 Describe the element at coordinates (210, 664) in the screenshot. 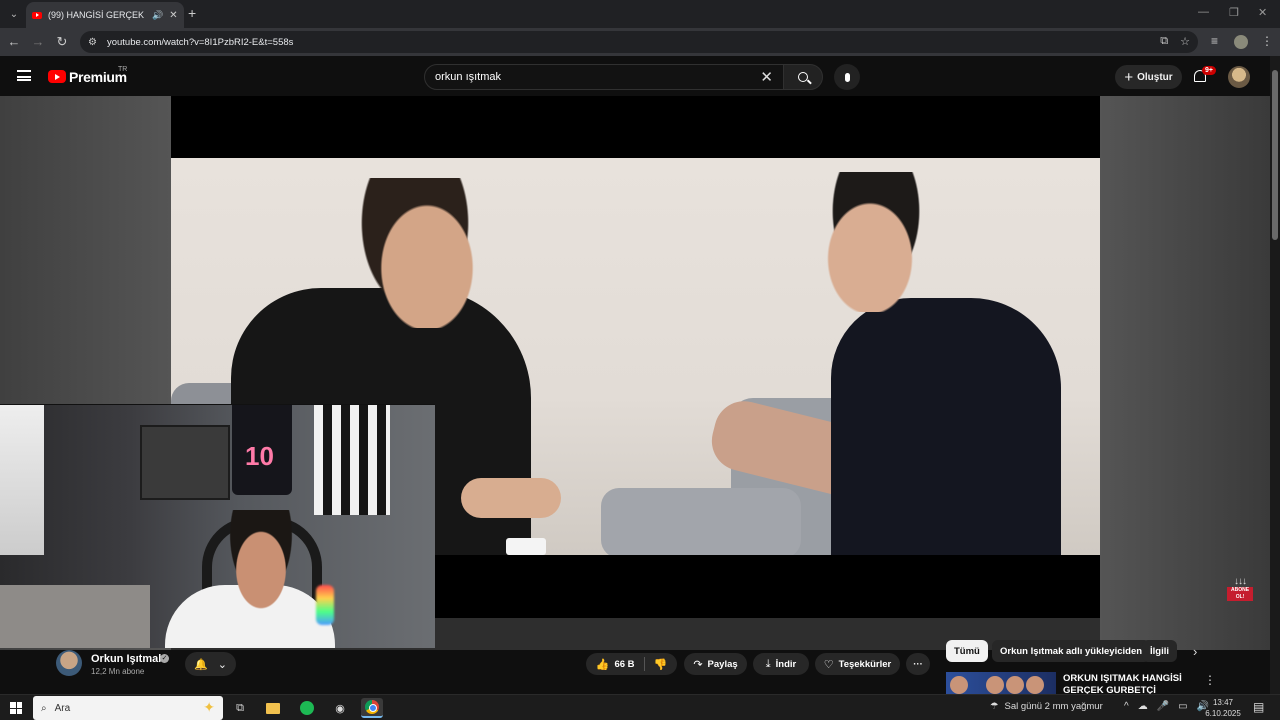

I see `subscribed-bell-button: 🔔 ⌄` at that location.